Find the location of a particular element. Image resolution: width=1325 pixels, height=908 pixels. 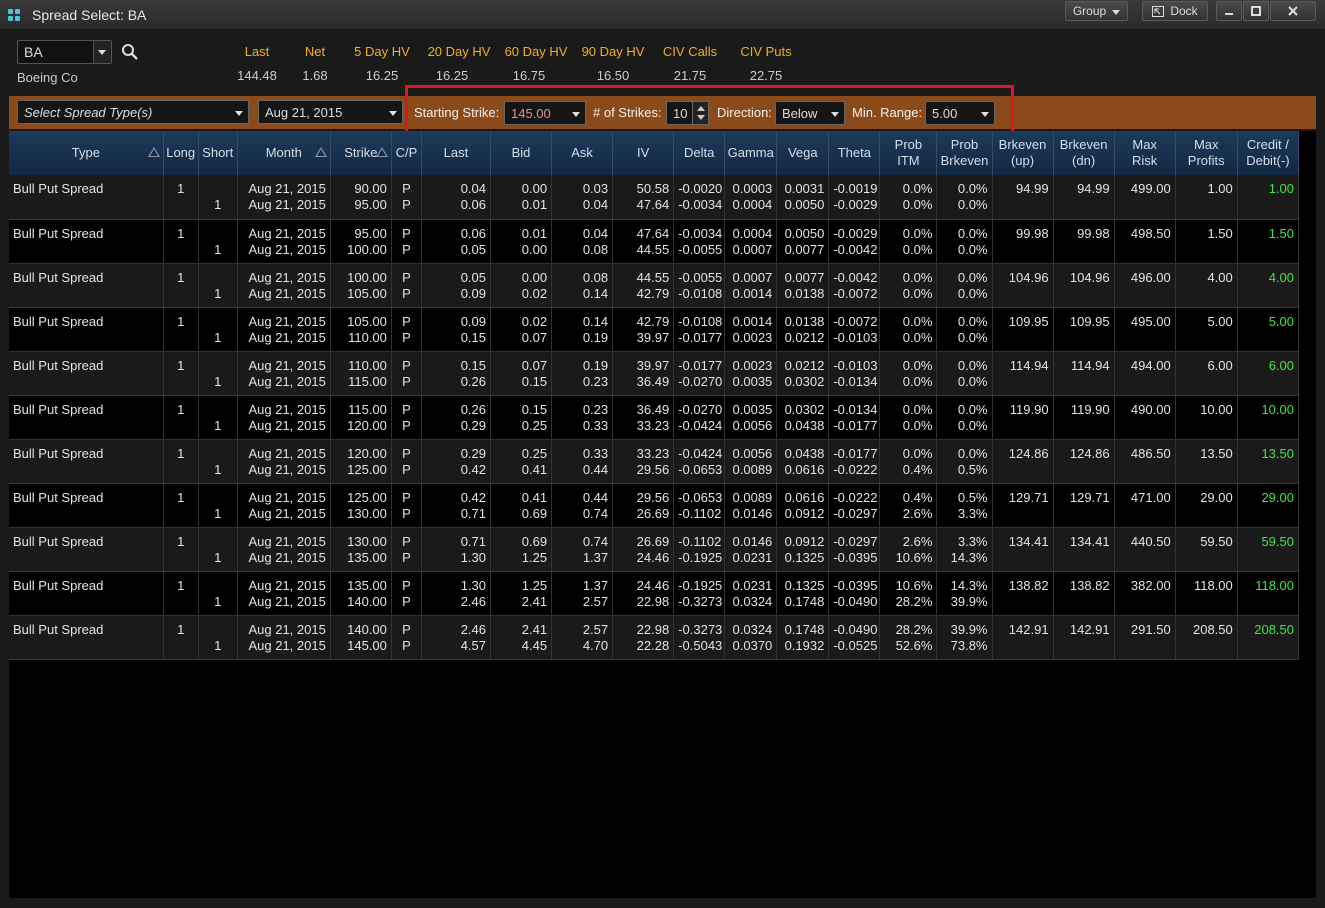

column-header: Brkeven (dn) is located at coordinates (1084, 153).